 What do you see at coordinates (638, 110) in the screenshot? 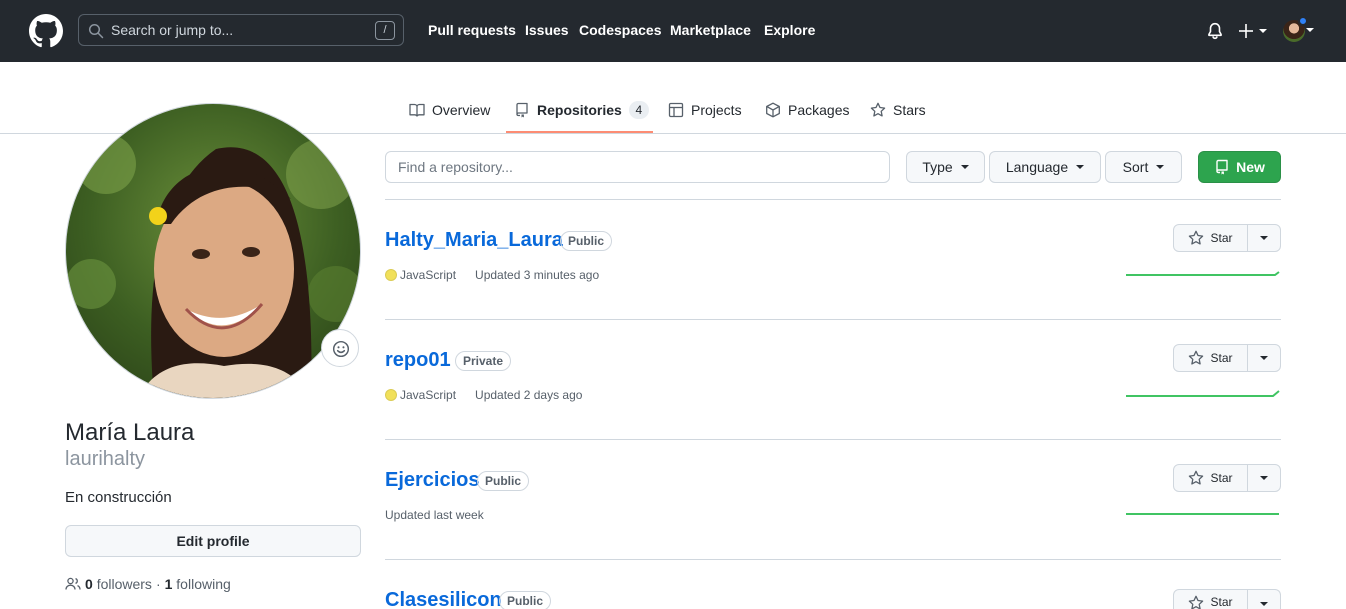
I see `repositories-count-badge: 4` at bounding box center [638, 110].